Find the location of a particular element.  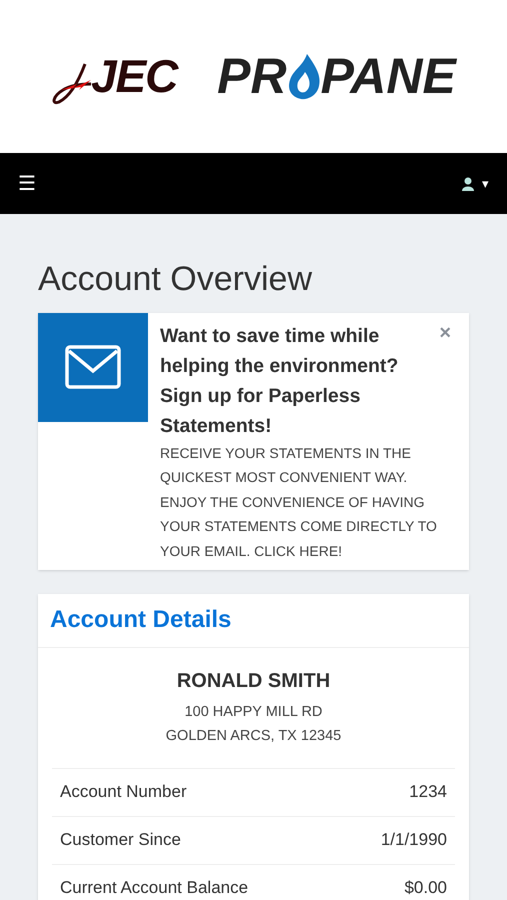

address-line: GOLDEN ARCS, TX 12345 is located at coordinates (253, 736).